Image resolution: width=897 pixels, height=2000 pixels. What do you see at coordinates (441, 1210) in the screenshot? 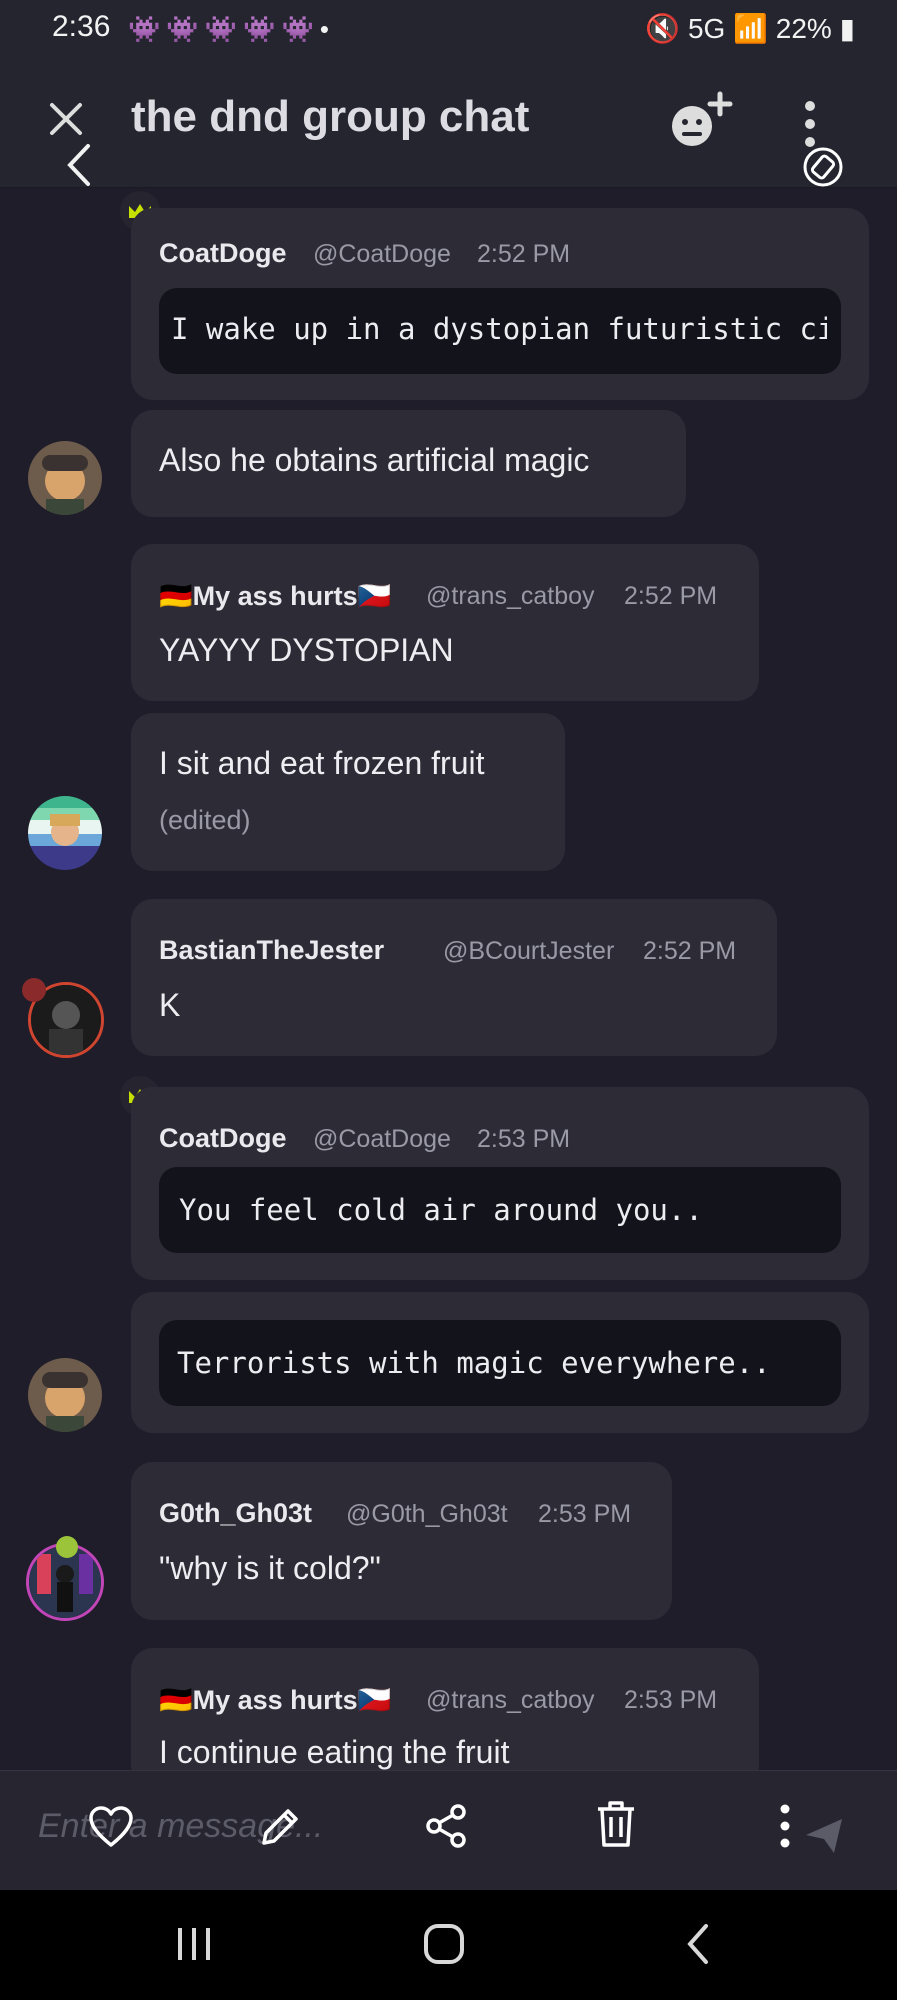
I see `code-text: You feel cold air around you..` at bounding box center [441, 1210].